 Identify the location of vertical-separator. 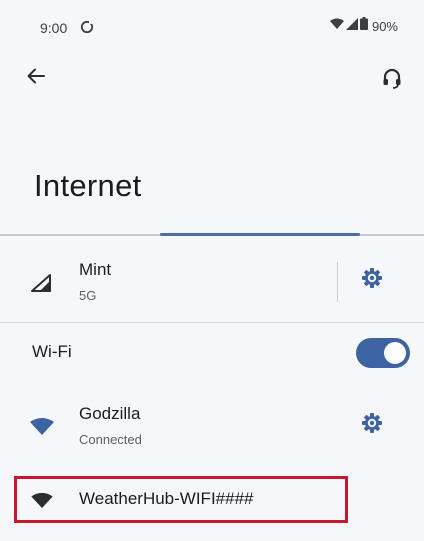
(337, 282).